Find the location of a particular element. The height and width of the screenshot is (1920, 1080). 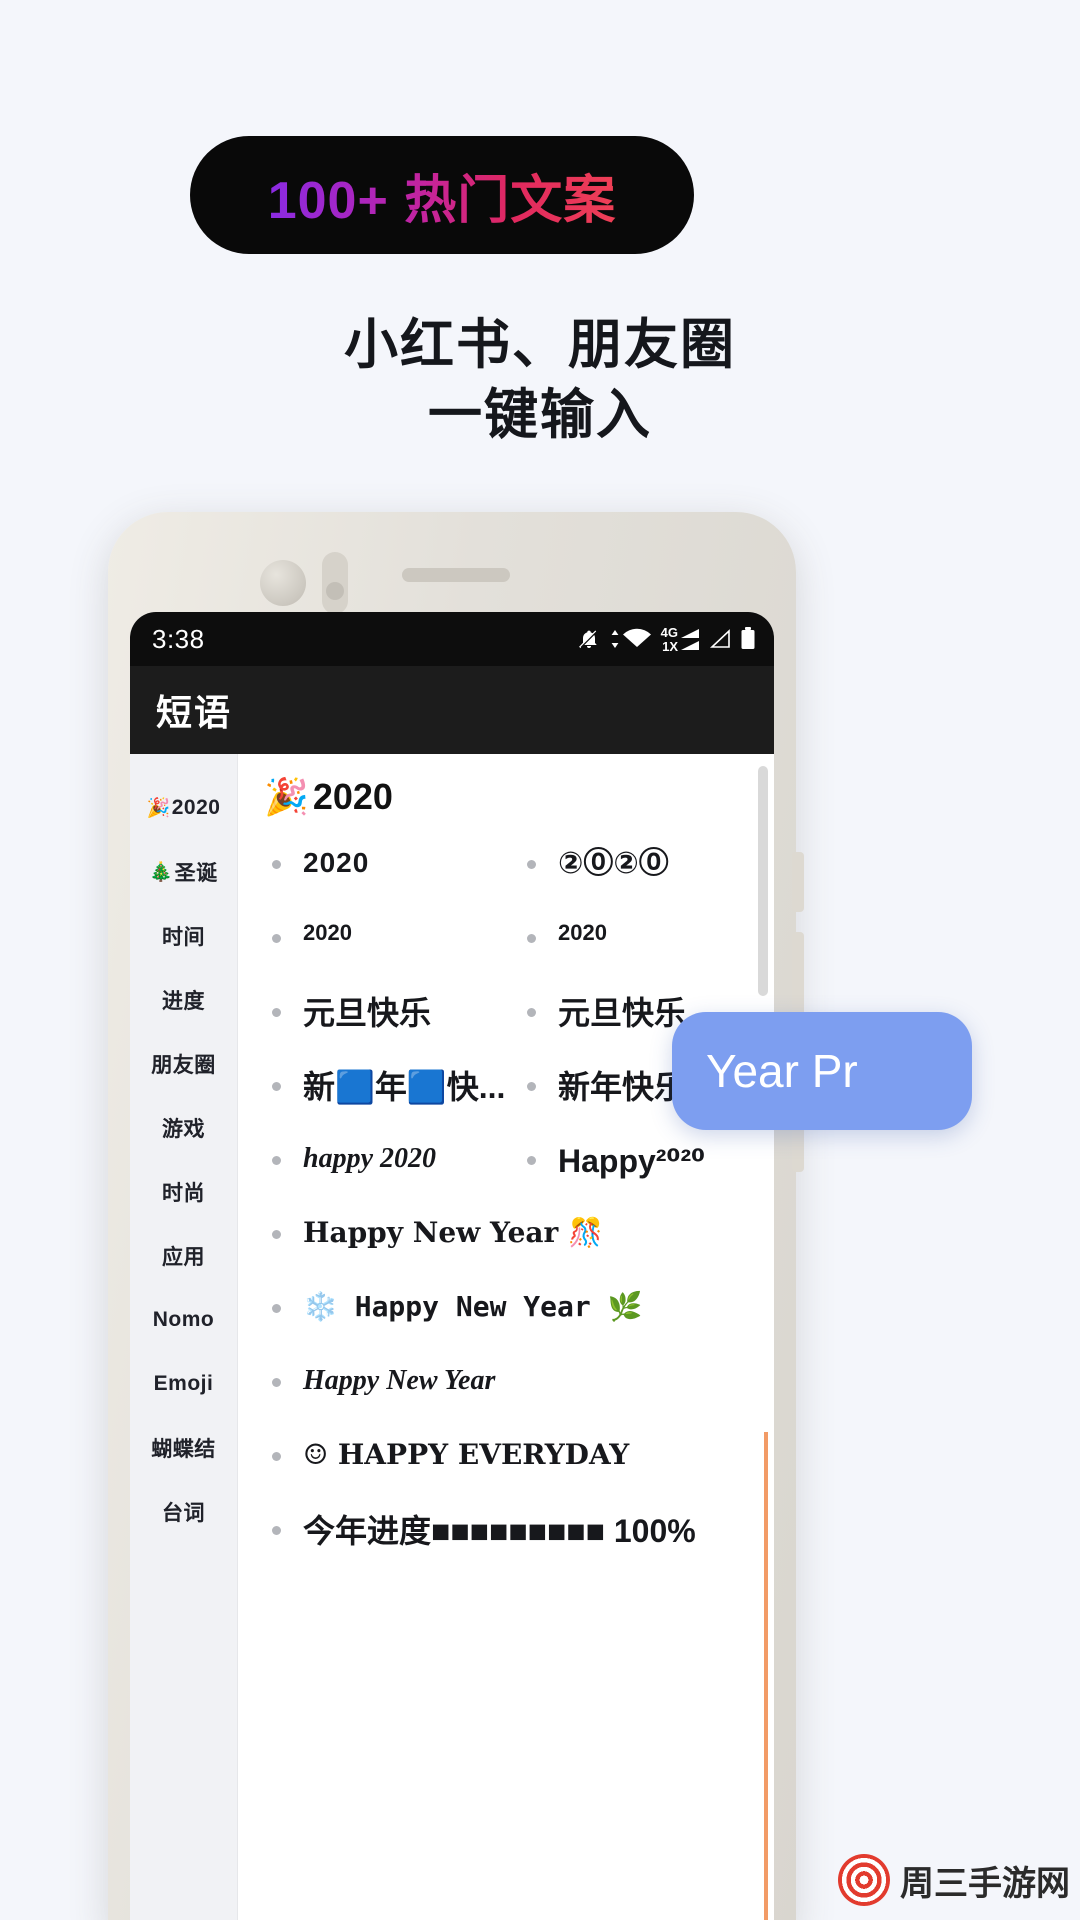

list-item-label: Happy New Year is located at coordinates (399, 1380).